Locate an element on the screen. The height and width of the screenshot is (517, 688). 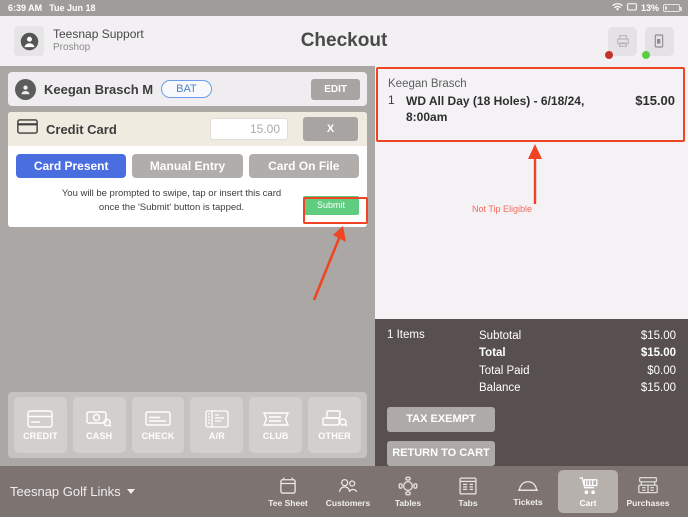
course-name: Teesnap Golf Links is located at coordinates (65, 491).